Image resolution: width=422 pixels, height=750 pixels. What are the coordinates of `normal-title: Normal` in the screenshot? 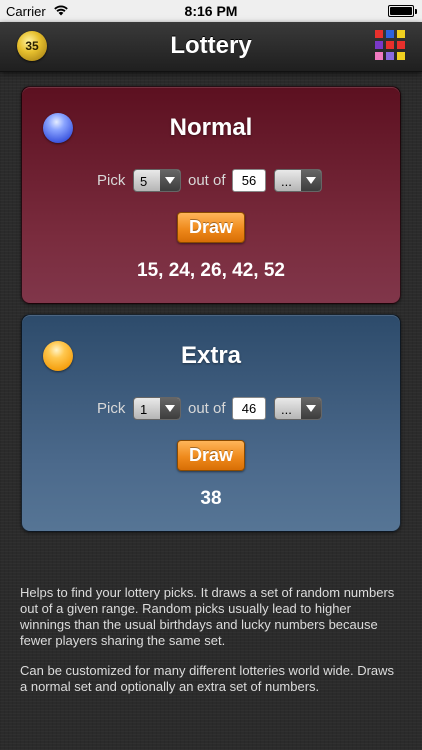 It's located at (211, 127).